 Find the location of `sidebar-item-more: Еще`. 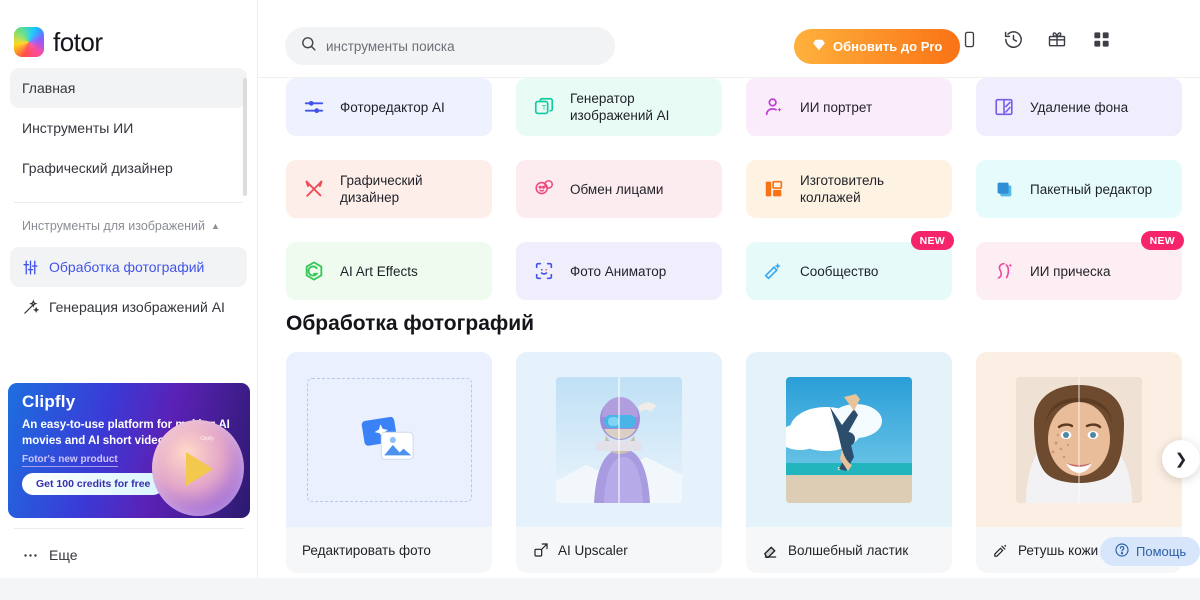

sidebar-item-more: Еще is located at coordinates (129, 555).